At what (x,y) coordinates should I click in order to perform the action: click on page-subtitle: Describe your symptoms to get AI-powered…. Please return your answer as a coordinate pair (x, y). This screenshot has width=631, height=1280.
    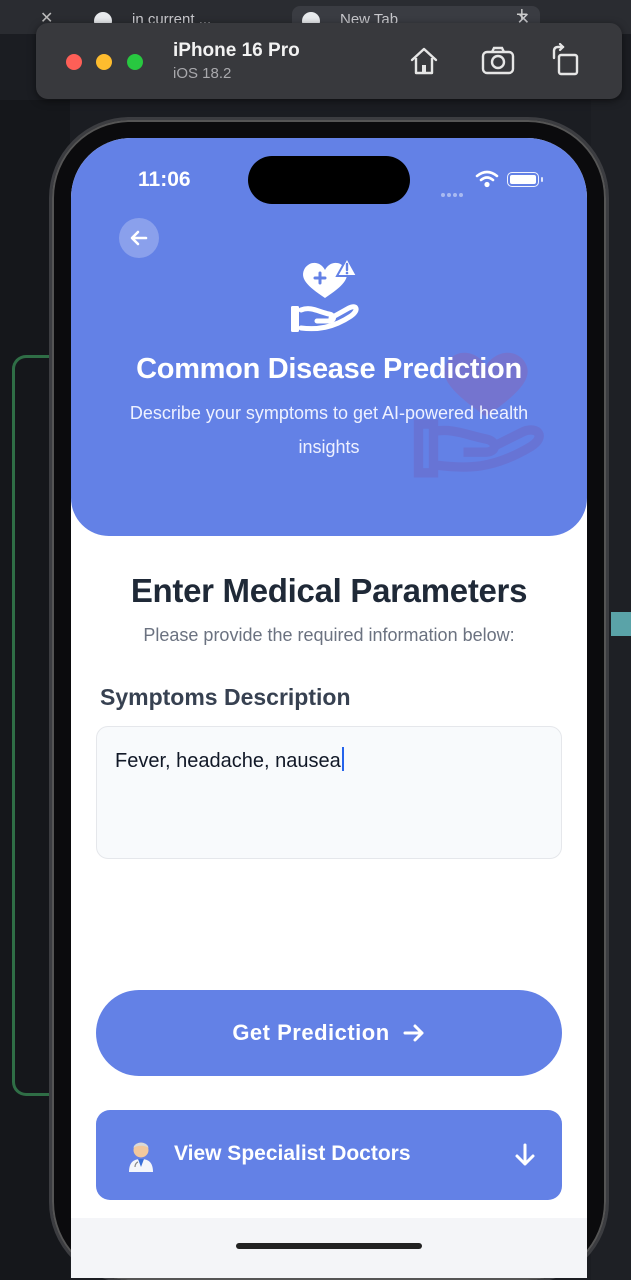
    Looking at the image, I should click on (329, 430).